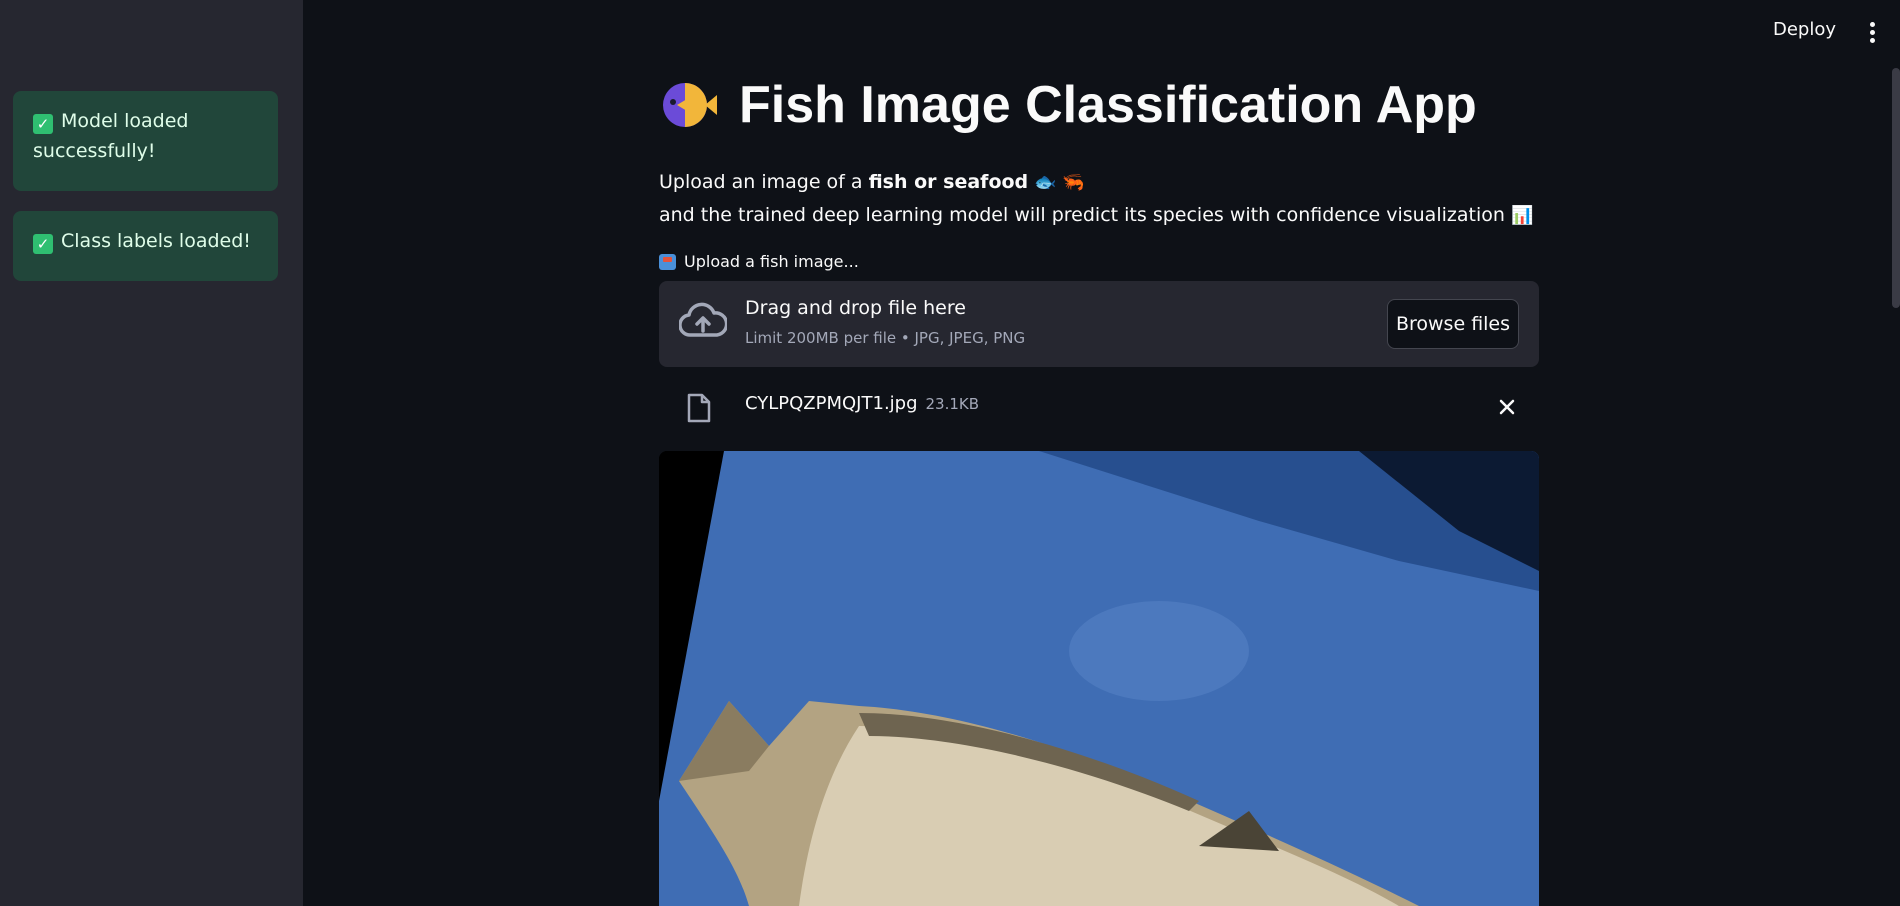 This screenshot has width=1900, height=906. I want to click on tropical-fish-icon, so click(690, 105).